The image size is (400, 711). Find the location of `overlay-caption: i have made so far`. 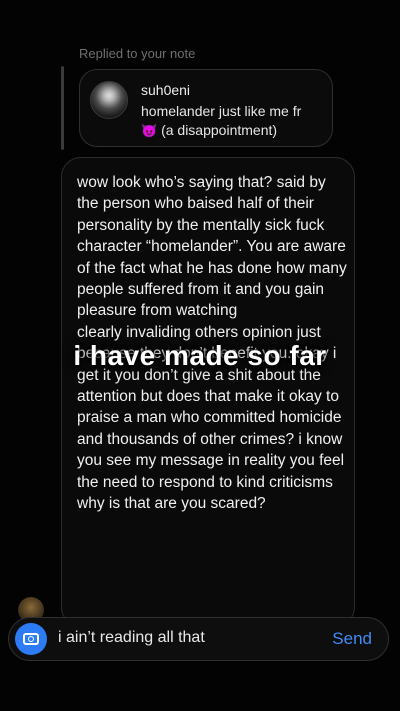

overlay-caption: i have made so far is located at coordinates (200, 355).